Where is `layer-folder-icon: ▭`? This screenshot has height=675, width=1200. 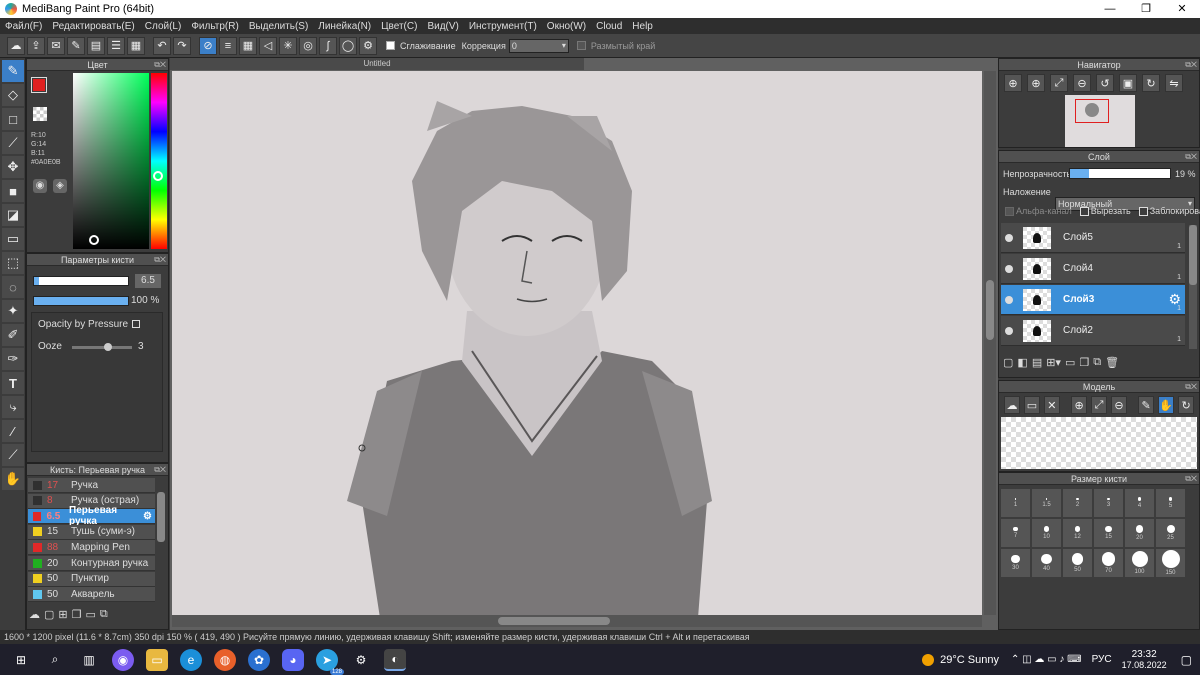
layer-folder-icon: ▭ is located at coordinates (1070, 362).